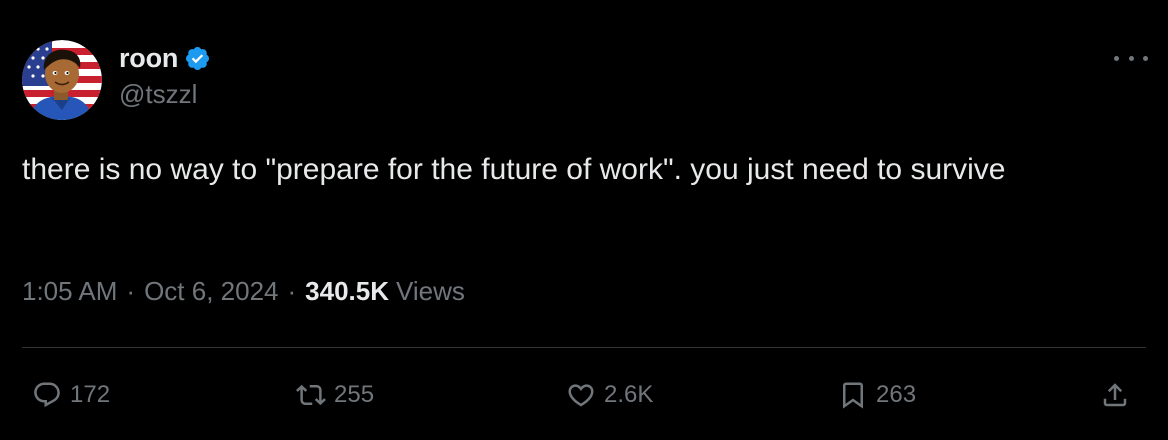 This screenshot has height=440, width=1168. Describe the element at coordinates (211, 291) in the screenshot. I see `tweet-date: Oct 6, 2024` at that location.